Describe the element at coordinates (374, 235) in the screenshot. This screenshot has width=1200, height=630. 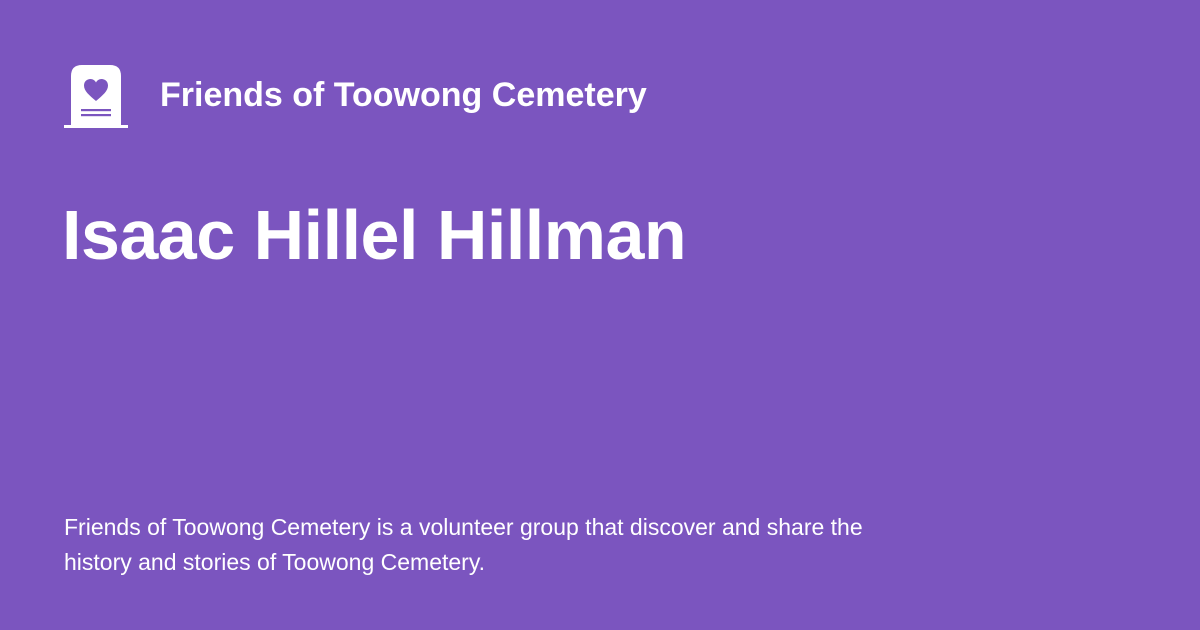
I see `page-title: Isaac Hillel Hillman` at that location.